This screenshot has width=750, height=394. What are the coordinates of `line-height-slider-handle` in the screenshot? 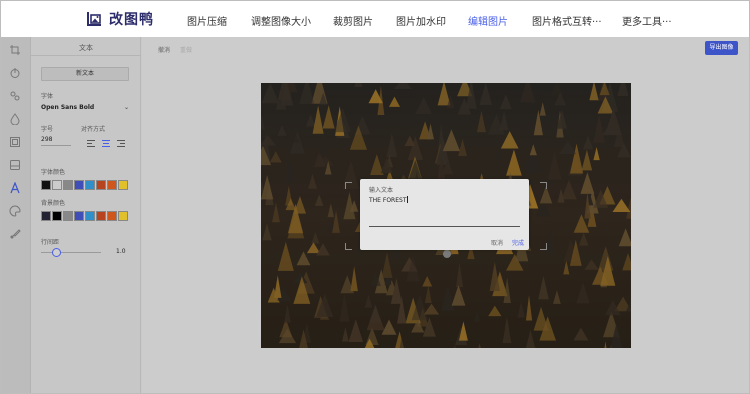 It's located at (56, 252).